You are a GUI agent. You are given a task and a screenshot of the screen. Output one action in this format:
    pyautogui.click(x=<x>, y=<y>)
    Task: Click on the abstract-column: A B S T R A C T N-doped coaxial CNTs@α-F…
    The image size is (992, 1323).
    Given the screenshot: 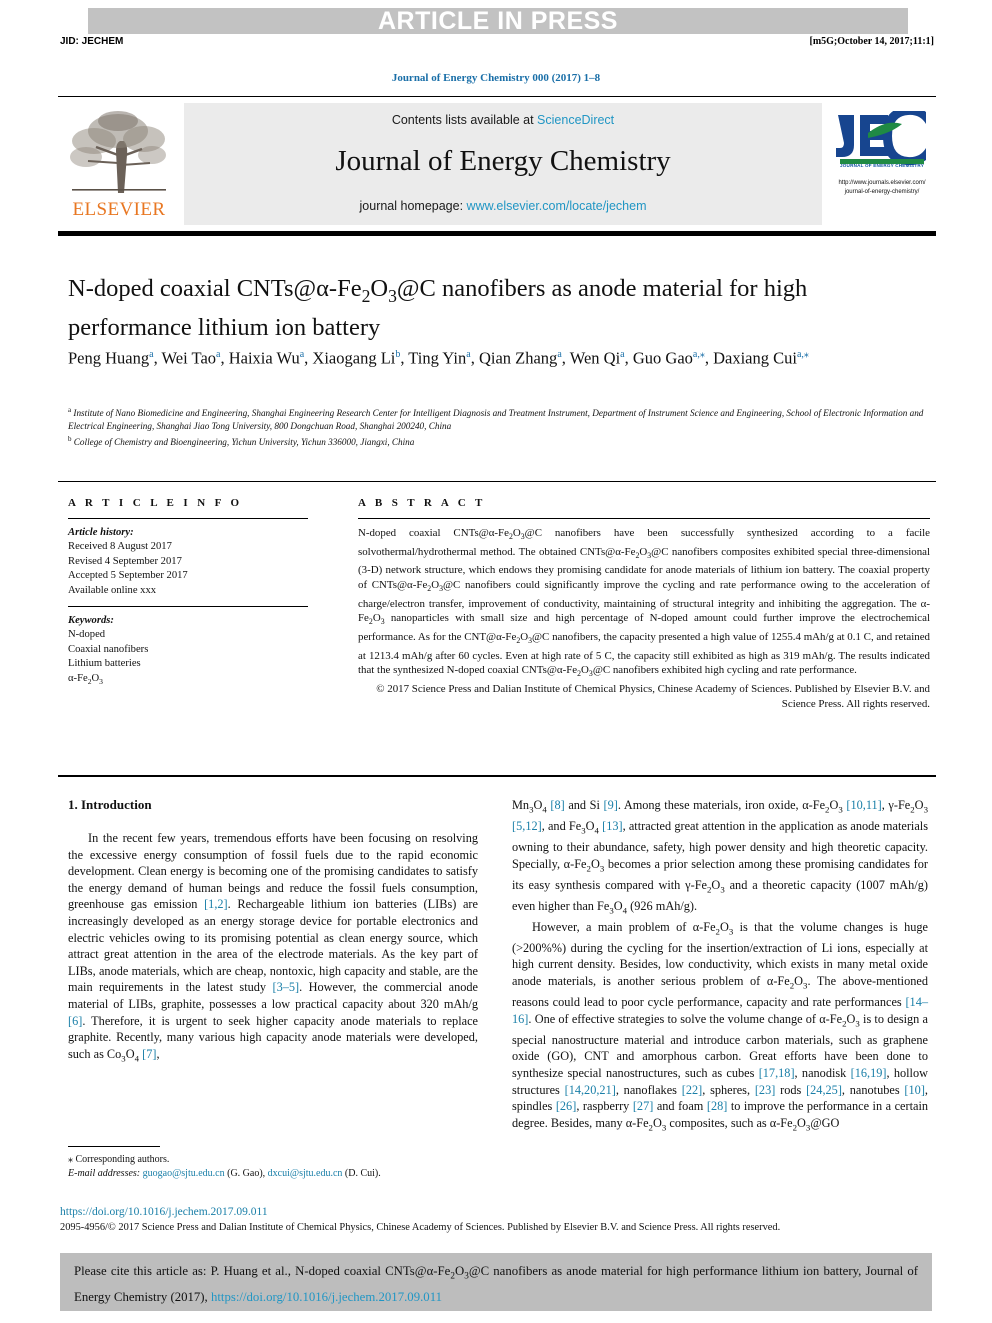 What is the action you would take?
    pyautogui.click(x=644, y=604)
    